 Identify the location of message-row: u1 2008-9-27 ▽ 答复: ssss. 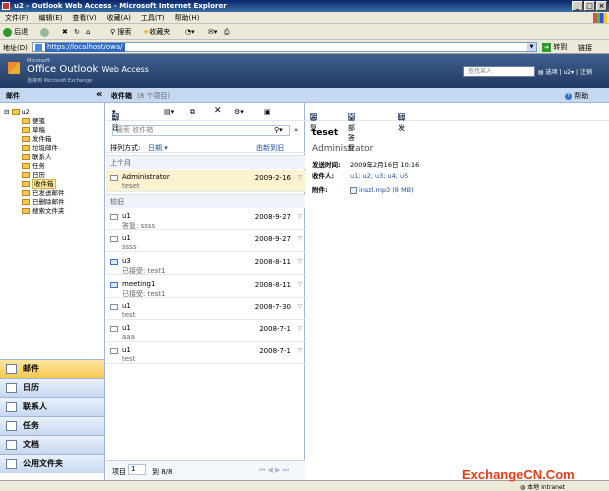
(205, 219).